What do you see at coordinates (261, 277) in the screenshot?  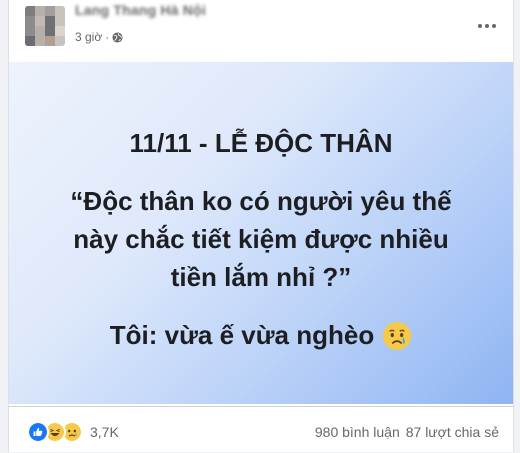 I see `quote-line: tiền lắm nhỉ ?”` at bounding box center [261, 277].